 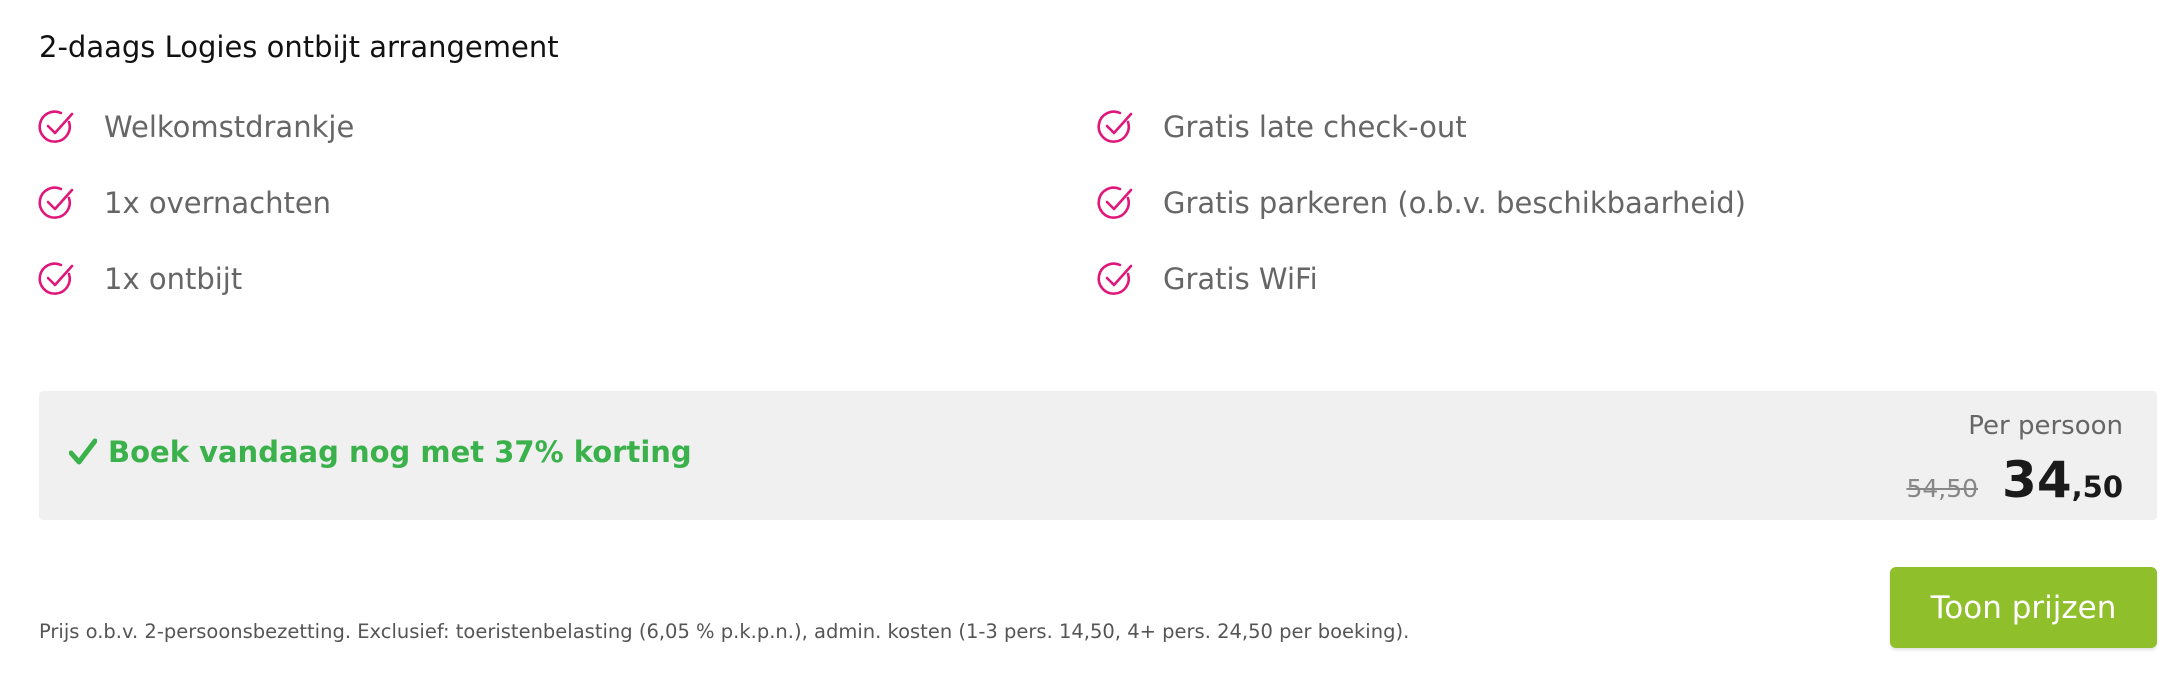 What do you see at coordinates (1315, 127) in the screenshot?
I see `feature-label: Gratis late check-out` at bounding box center [1315, 127].